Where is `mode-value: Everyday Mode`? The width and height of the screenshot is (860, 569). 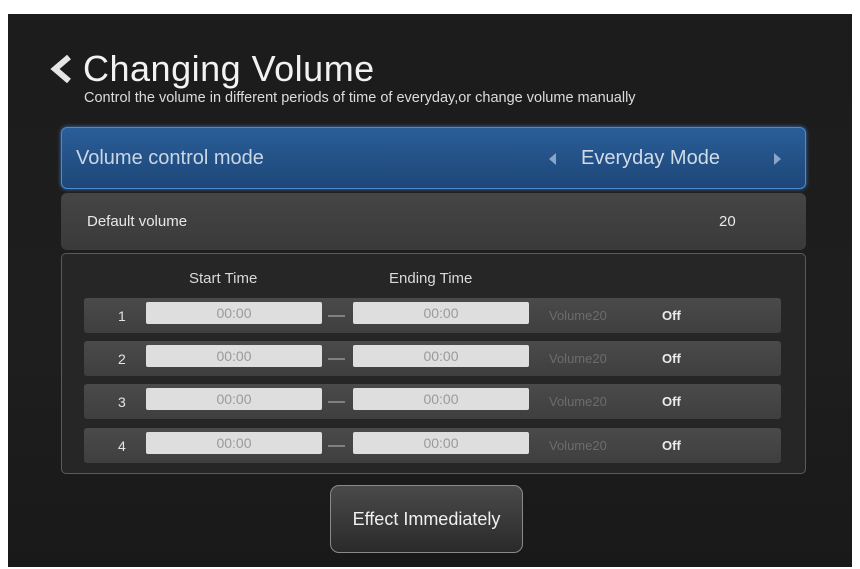
mode-value: Everyday Mode is located at coordinates (650, 158).